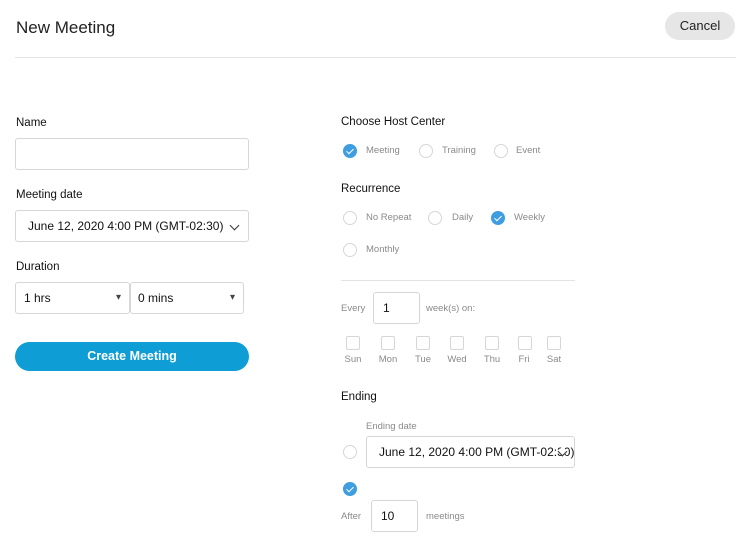  I want to click on name-label: Name, so click(31, 123).